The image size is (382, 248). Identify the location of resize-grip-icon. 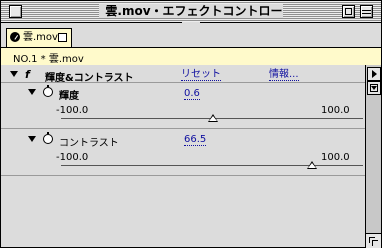
(373, 240).